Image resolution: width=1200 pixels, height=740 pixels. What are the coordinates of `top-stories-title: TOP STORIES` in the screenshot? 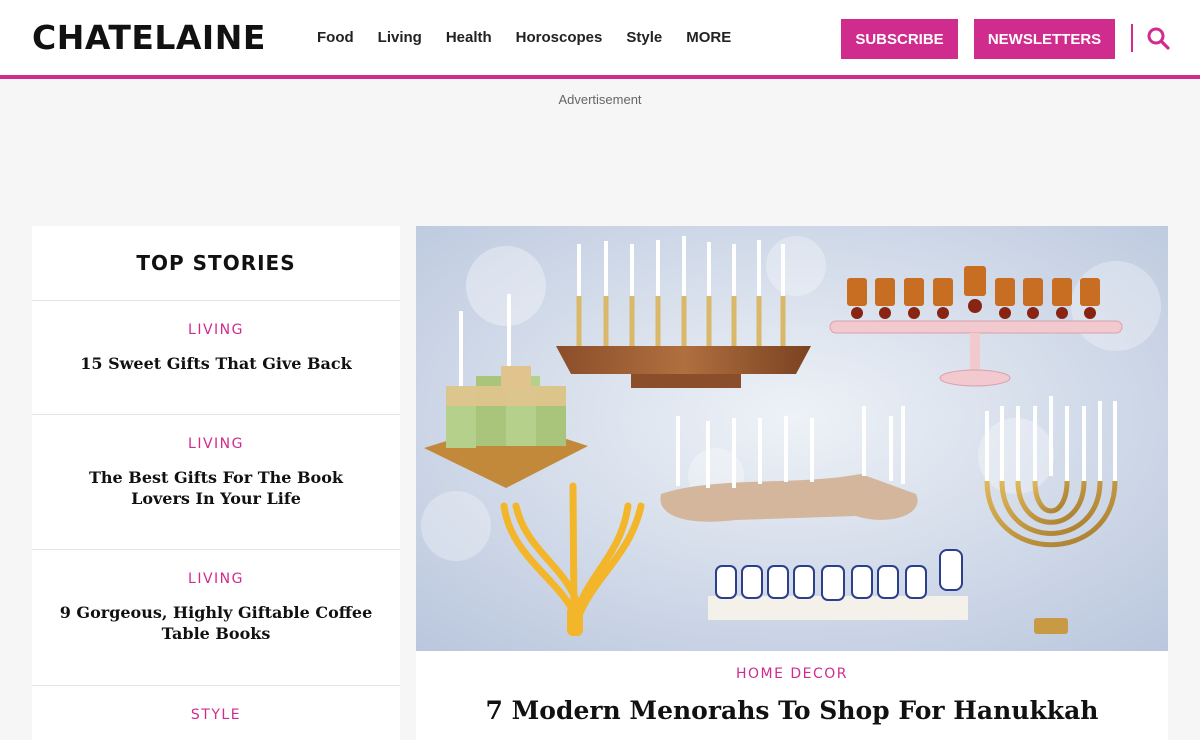 It's located at (216, 263).